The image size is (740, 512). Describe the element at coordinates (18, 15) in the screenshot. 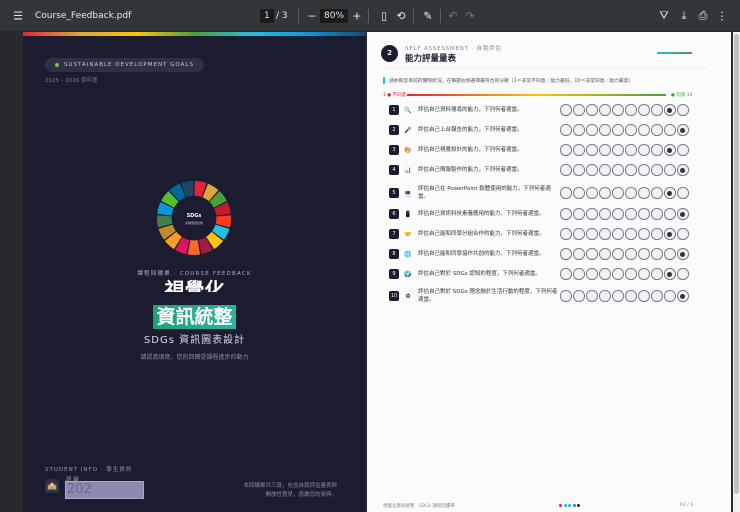

I see `menu-icon: ☰` at that location.